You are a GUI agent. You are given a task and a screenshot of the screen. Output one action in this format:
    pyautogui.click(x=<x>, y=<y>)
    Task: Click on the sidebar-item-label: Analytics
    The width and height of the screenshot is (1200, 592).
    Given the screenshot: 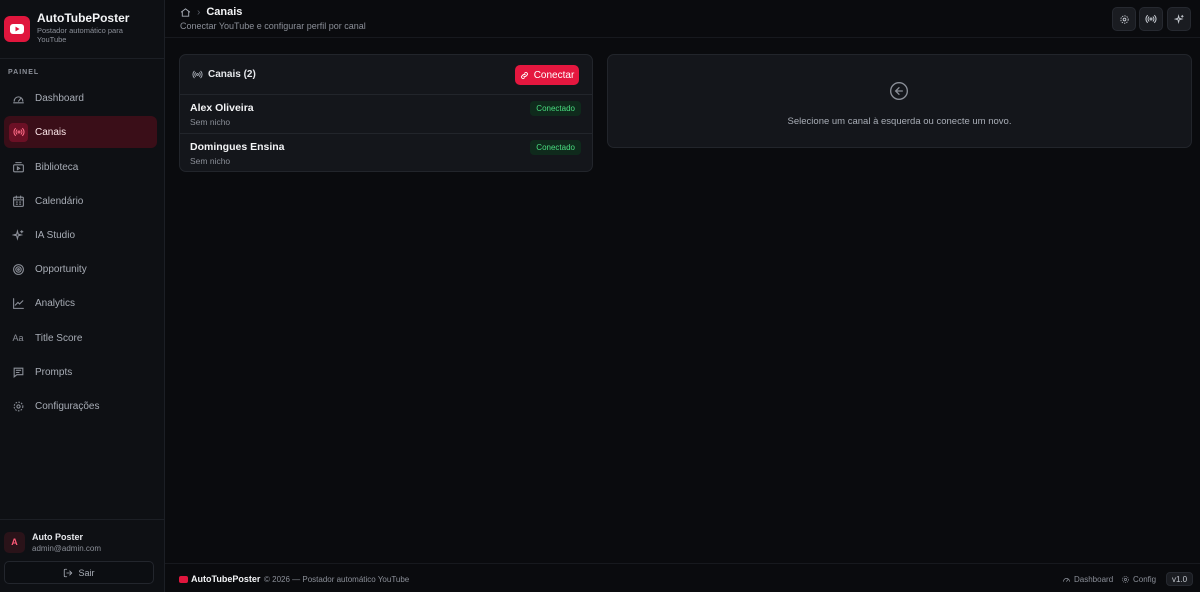 What is the action you would take?
    pyautogui.click(x=55, y=303)
    